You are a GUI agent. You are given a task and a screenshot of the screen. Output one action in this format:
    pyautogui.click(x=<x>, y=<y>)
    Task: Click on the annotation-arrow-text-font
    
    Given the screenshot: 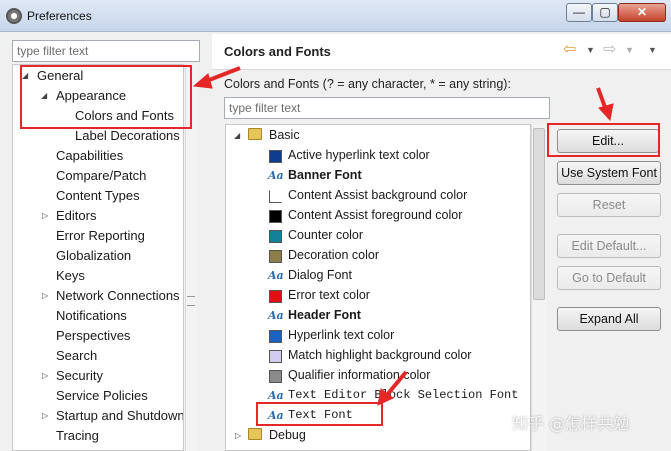 What is the action you would take?
    pyautogui.click(x=396, y=384)
    